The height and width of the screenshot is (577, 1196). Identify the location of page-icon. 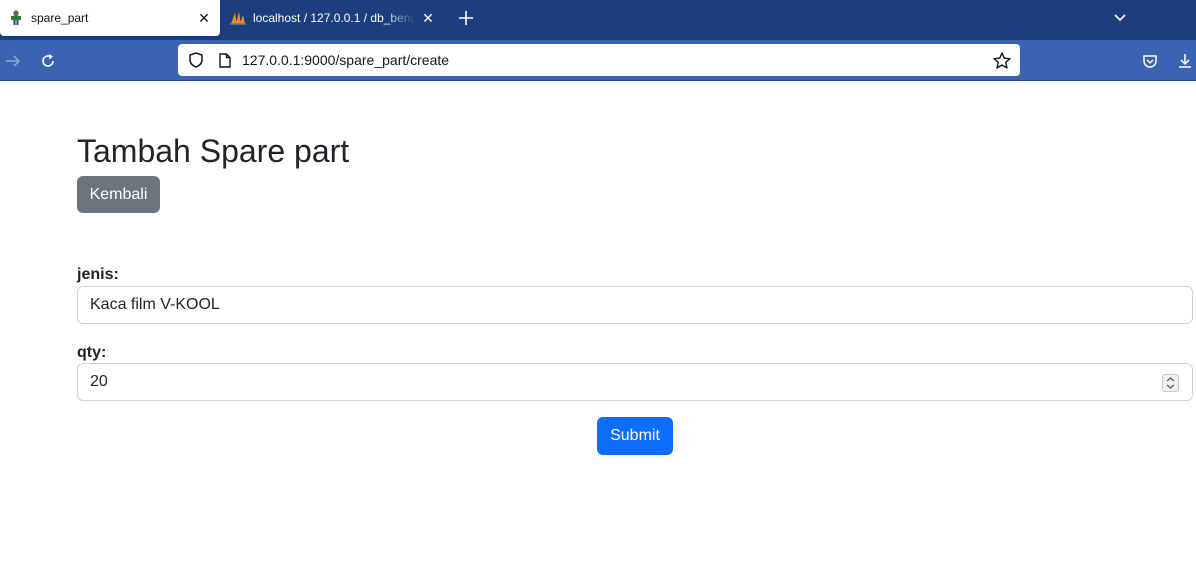
(225, 60).